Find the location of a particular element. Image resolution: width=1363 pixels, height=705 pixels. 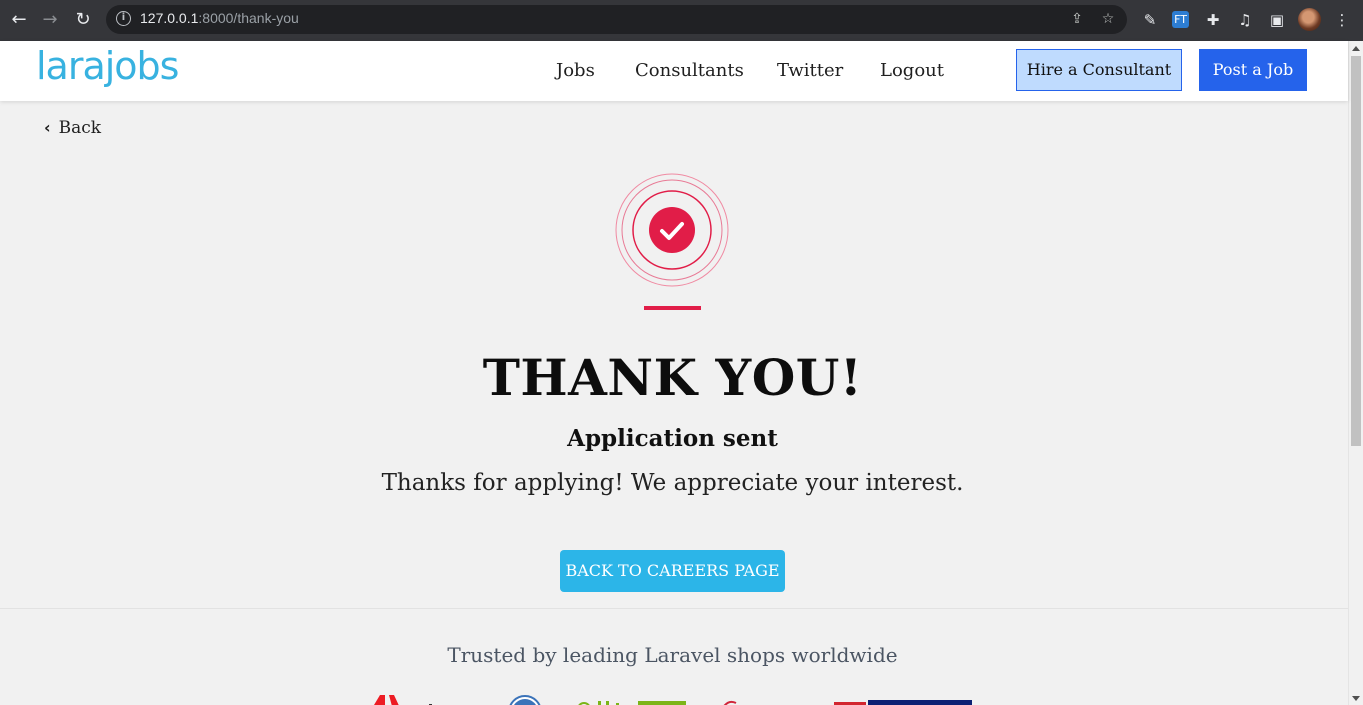

url-host: 127.0.0.1 is located at coordinates (169, 18).